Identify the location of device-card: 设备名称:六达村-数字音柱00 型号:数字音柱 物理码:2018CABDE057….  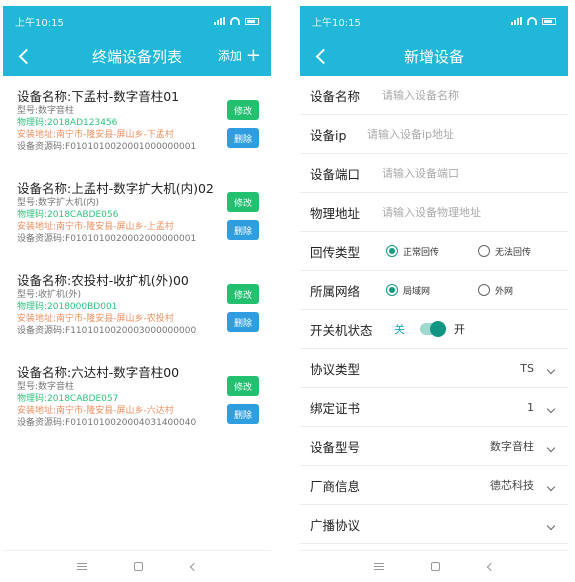
(137, 410).